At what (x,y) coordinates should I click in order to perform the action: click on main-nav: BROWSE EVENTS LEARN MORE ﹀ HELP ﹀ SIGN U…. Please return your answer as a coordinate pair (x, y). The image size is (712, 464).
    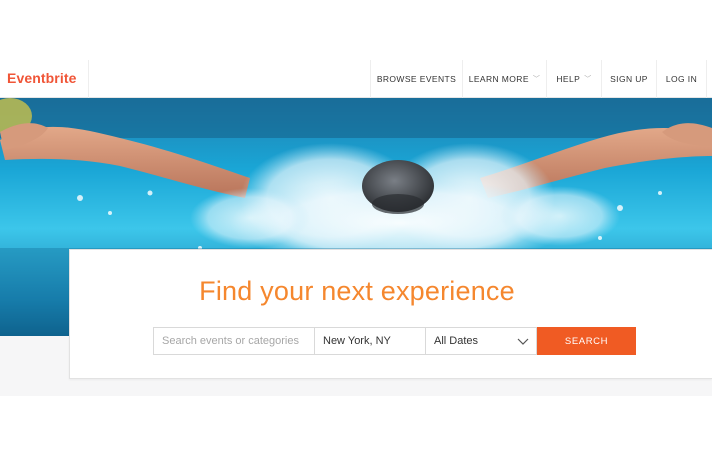
    Looking at the image, I should click on (541, 79).